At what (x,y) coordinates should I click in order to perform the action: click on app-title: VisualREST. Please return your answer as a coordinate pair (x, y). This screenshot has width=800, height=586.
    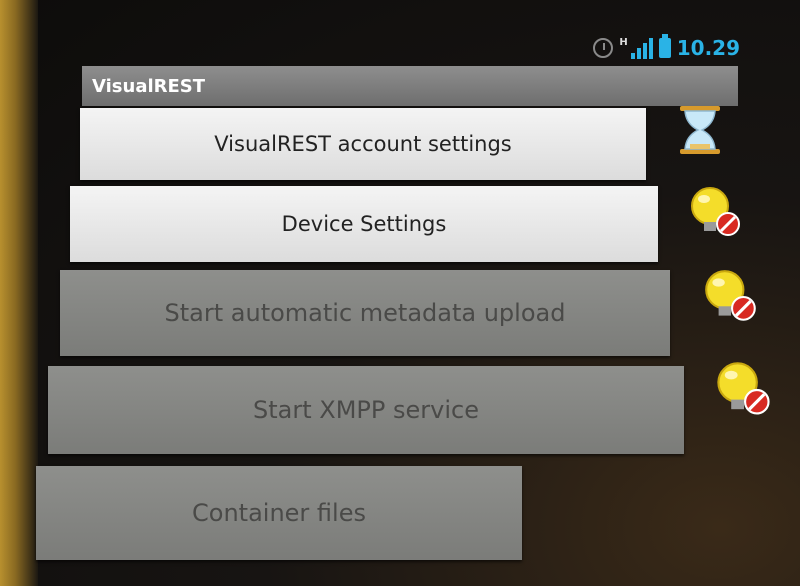
    Looking at the image, I should click on (149, 86).